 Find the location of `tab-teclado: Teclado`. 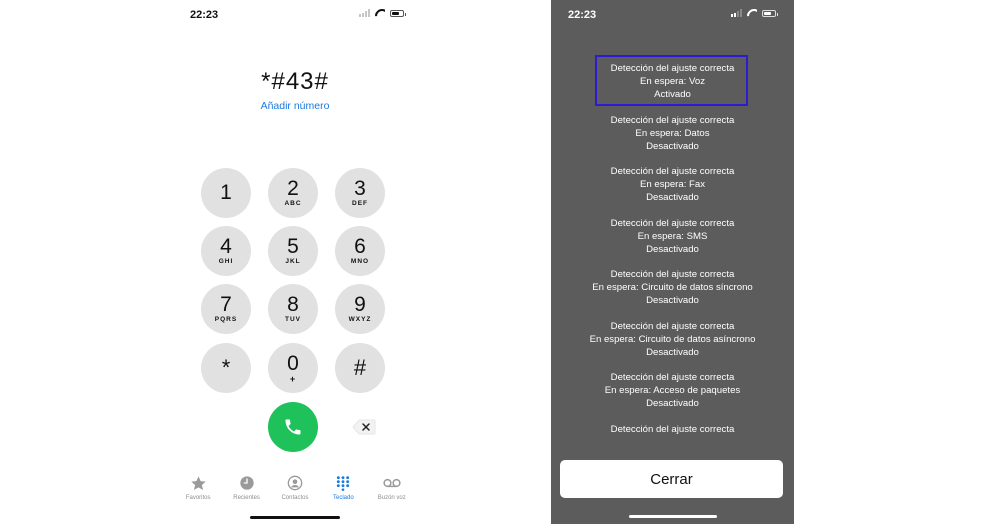

tab-teclado: Teclado is located at coordinates (343, 494).